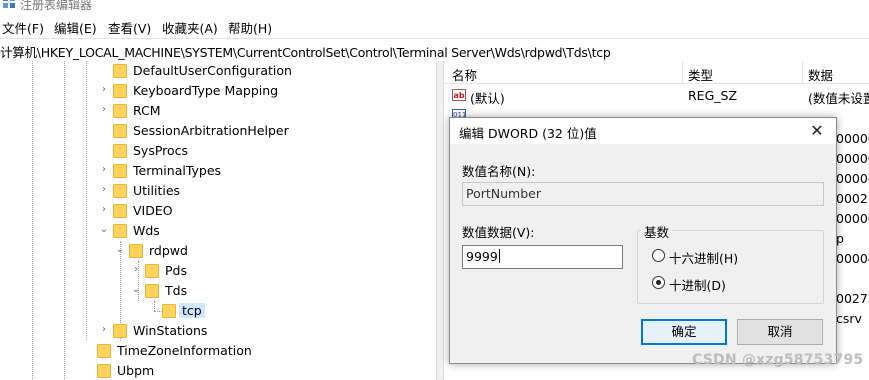  I want to click on menu-edit: 编辑(E), so click(75, 27).